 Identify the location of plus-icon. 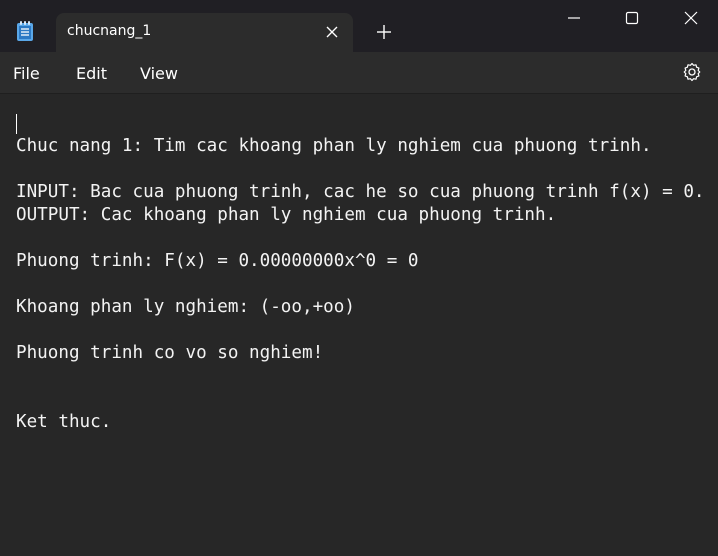
(384, 32).